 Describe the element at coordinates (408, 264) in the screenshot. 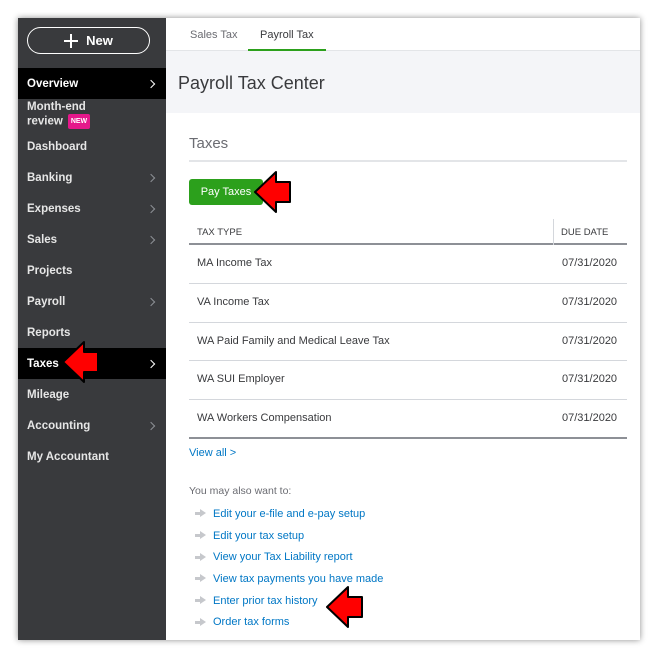

I see `table-row: MA Income Tax 07/31/2020` at that location.